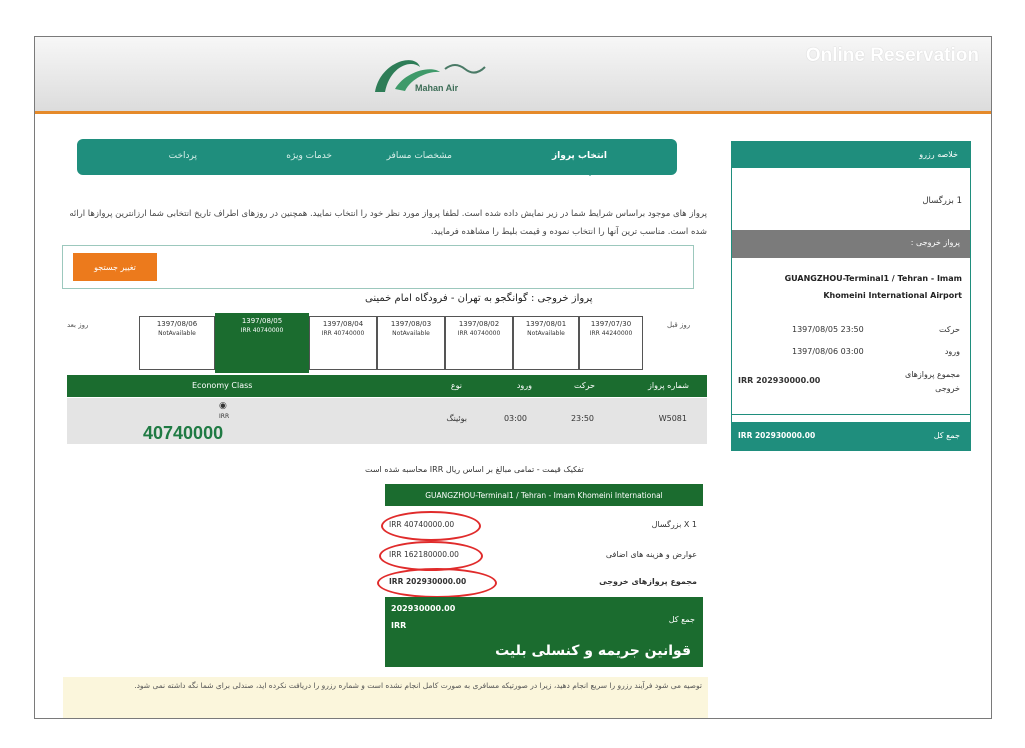 This screenshot has height=748, width=1025. I want to click on header: Mahan Air Online Reservation, so click(513, 74).